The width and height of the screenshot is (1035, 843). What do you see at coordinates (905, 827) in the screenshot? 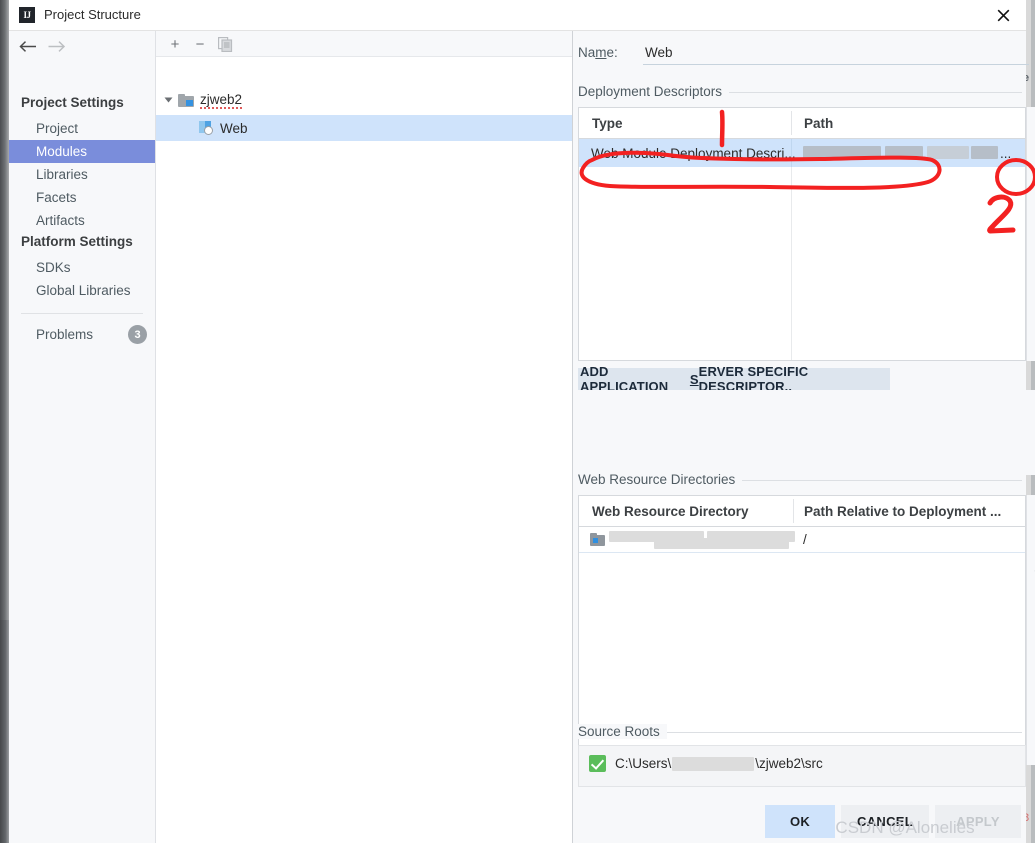
I see `csdn-watermark: CSDN @Alonelies` at bounding box center [905, 827].